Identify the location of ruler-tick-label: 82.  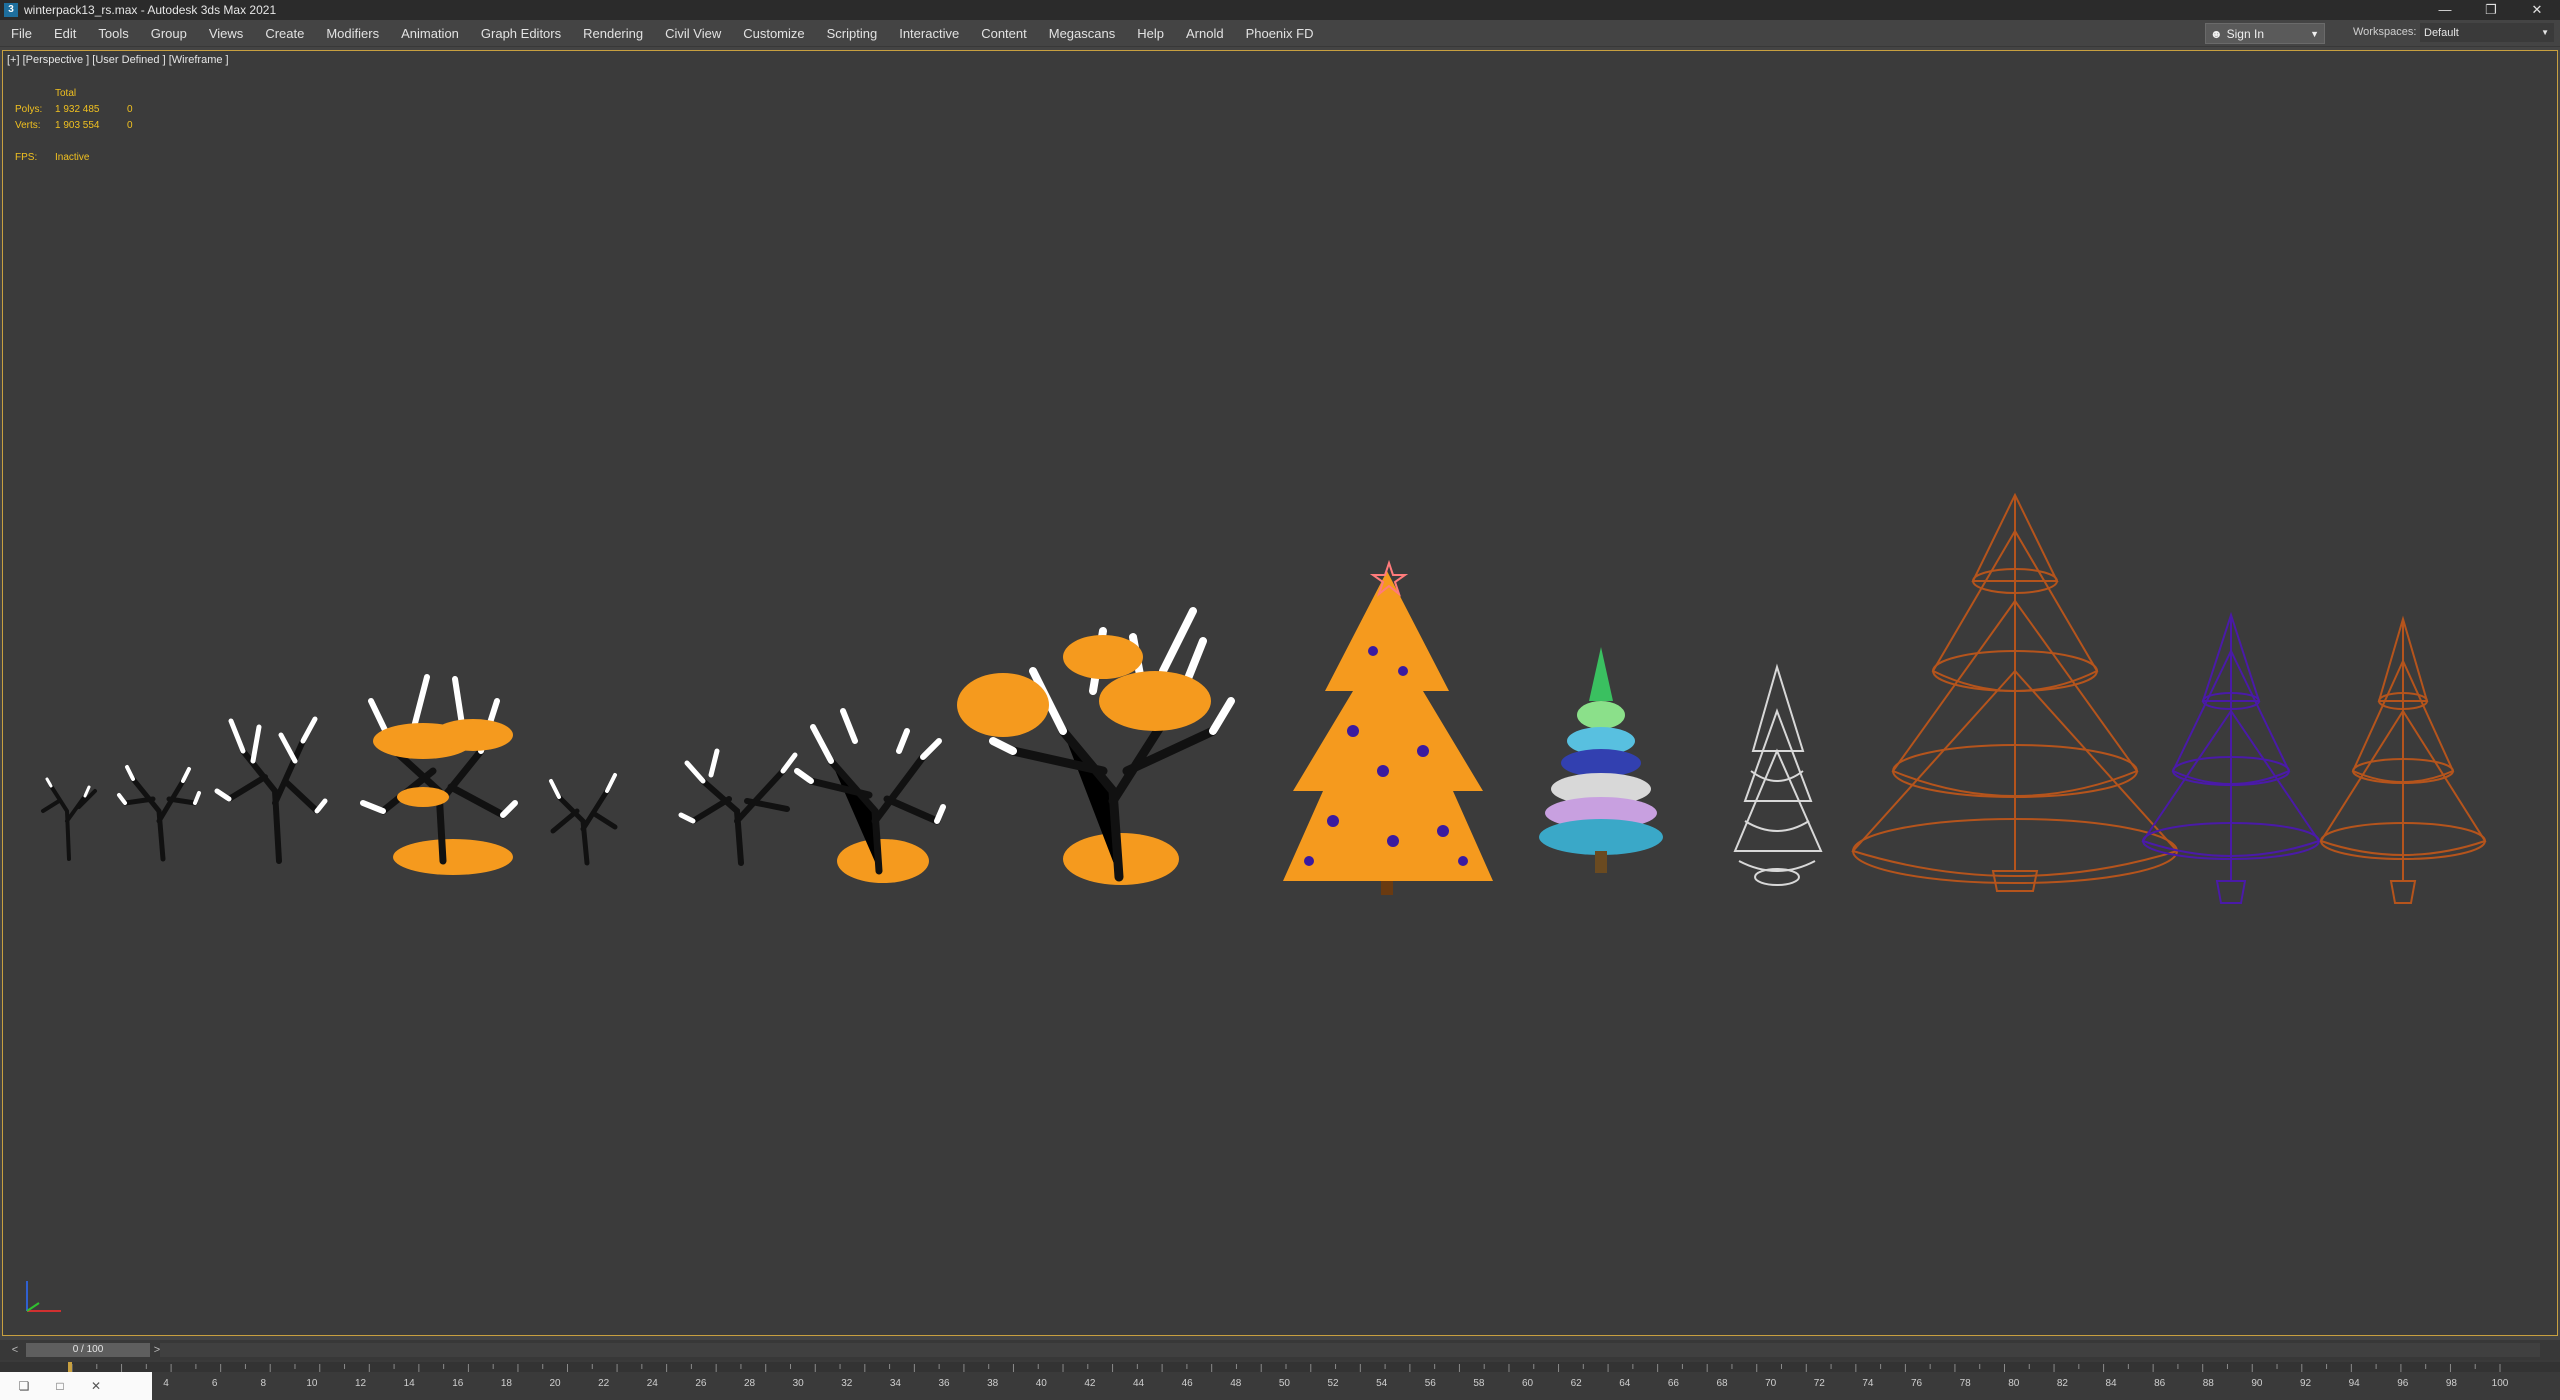
(2063, 1383).